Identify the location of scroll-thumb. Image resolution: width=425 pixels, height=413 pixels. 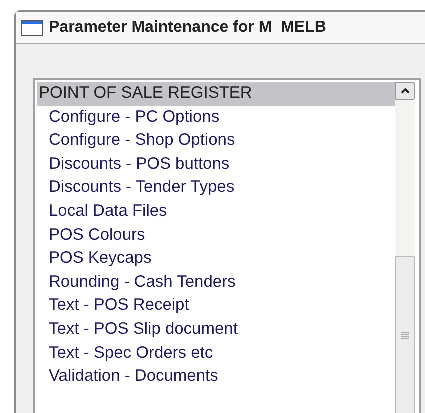
(405, 334).